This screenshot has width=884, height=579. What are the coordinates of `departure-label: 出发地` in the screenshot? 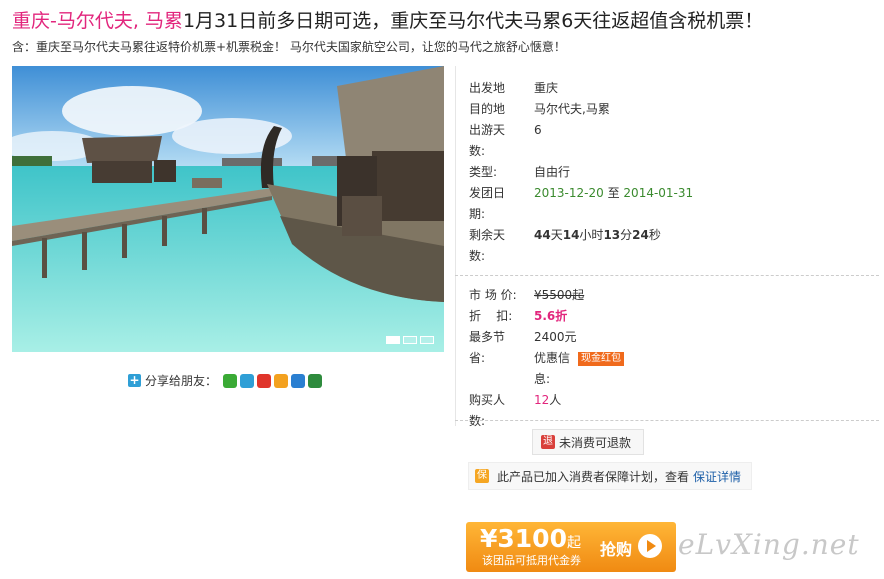 It's located at (487, 88).